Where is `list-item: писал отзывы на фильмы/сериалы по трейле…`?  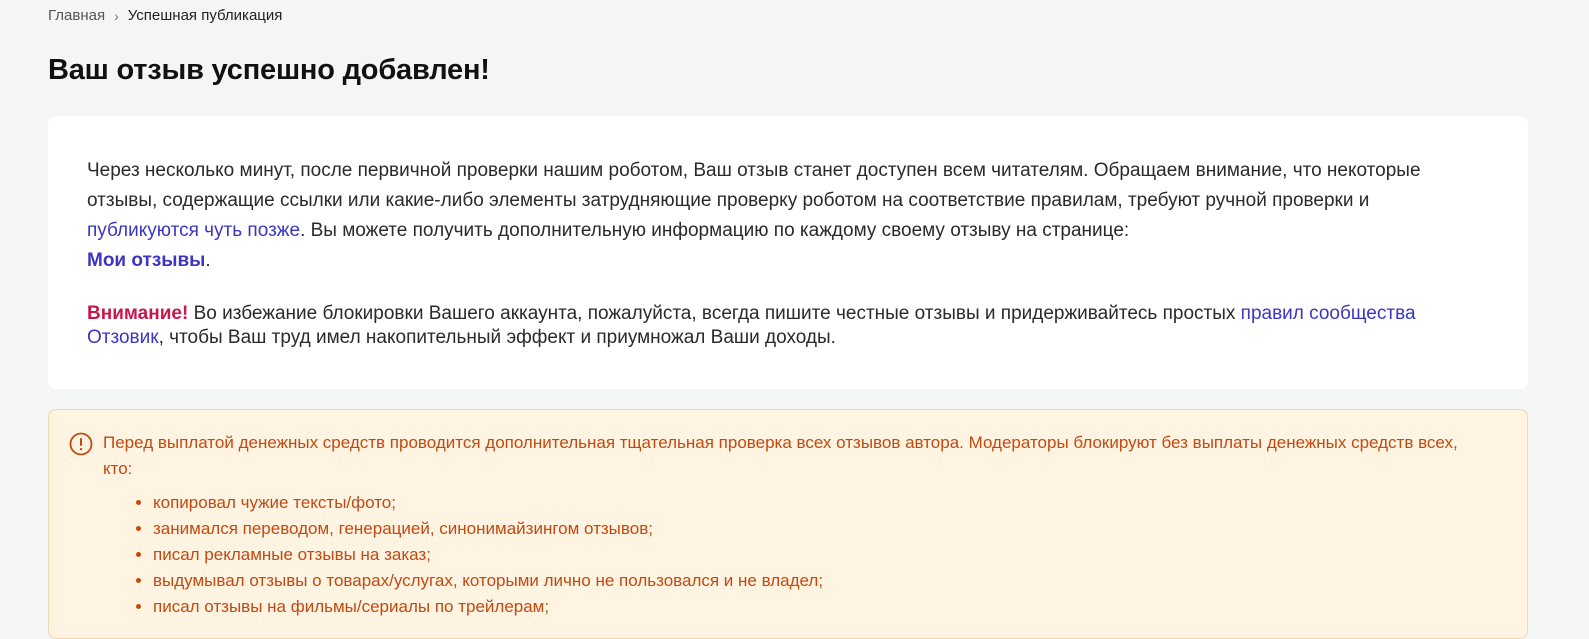
list-item: писал отзывы на фильмы/сериалы по трейле… is located at coordinates (488, 607).